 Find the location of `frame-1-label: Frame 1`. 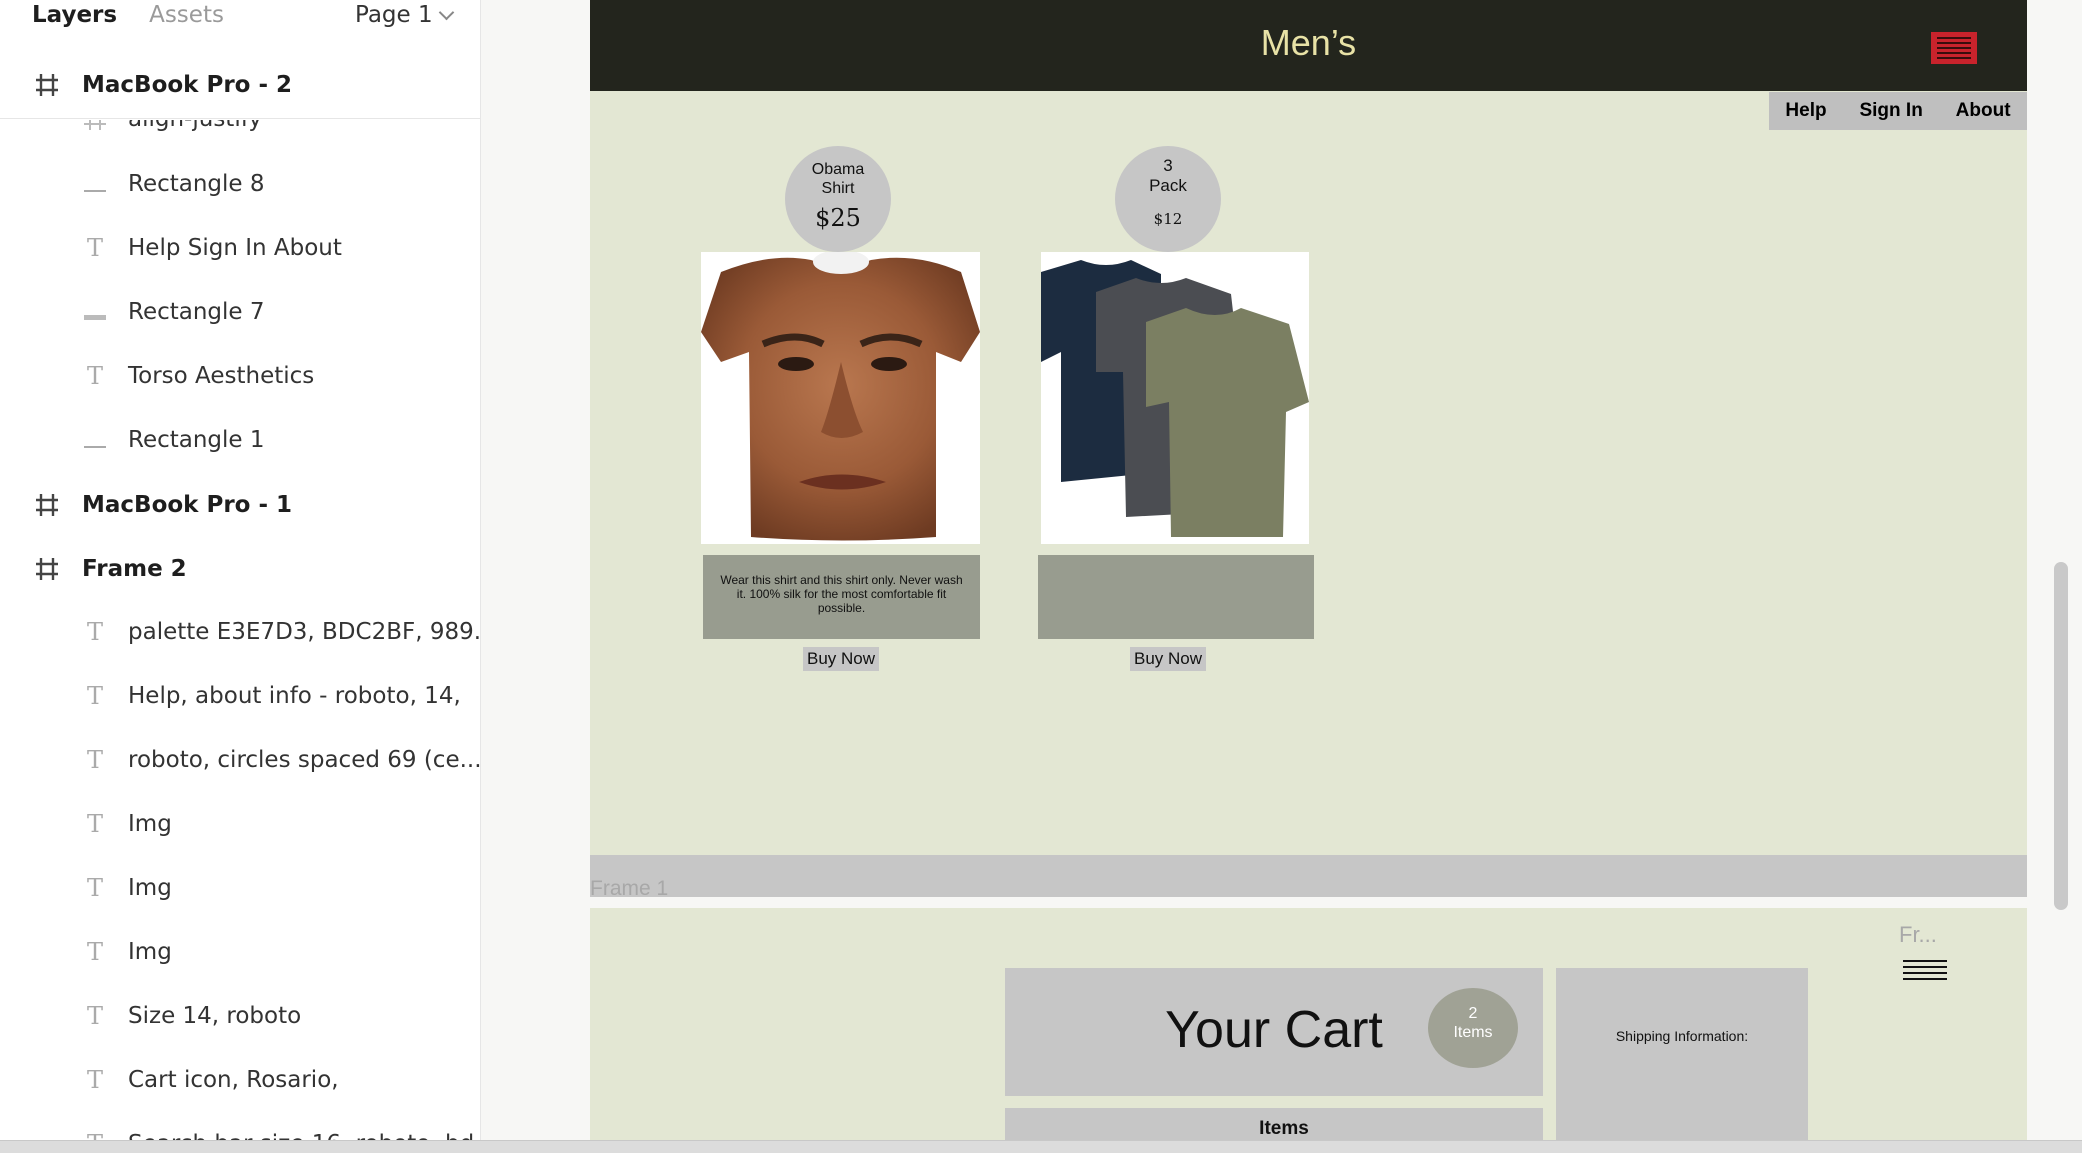

frame-1-label: Frame 1 is located at coordinates (629, 889).